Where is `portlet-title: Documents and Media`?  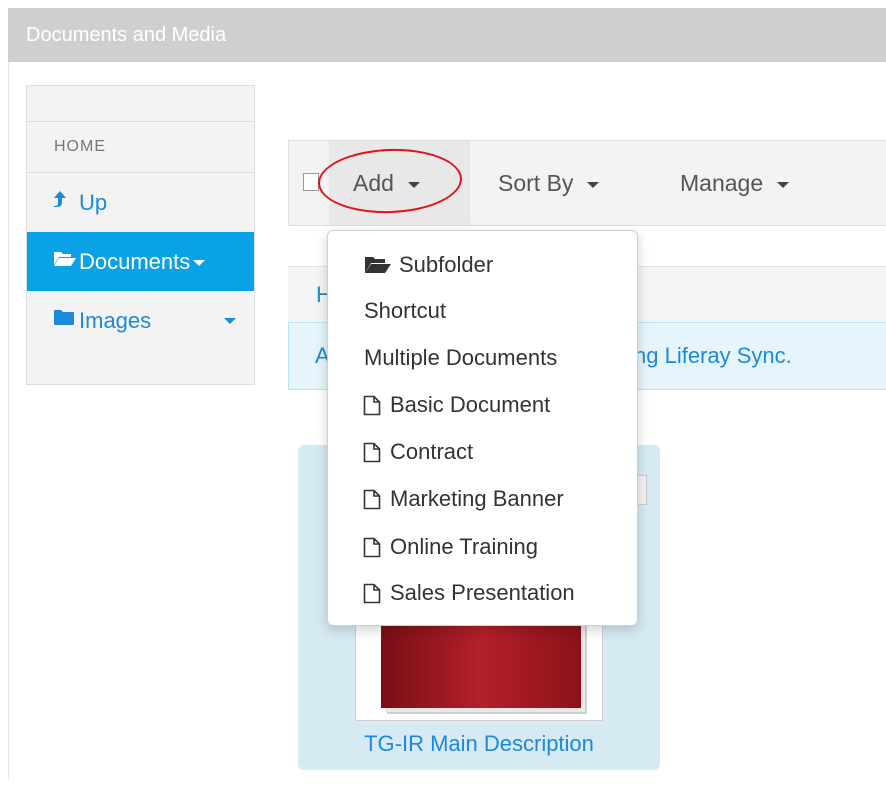
portlet-title: Documents and Media is located at coordinates (447, 35).